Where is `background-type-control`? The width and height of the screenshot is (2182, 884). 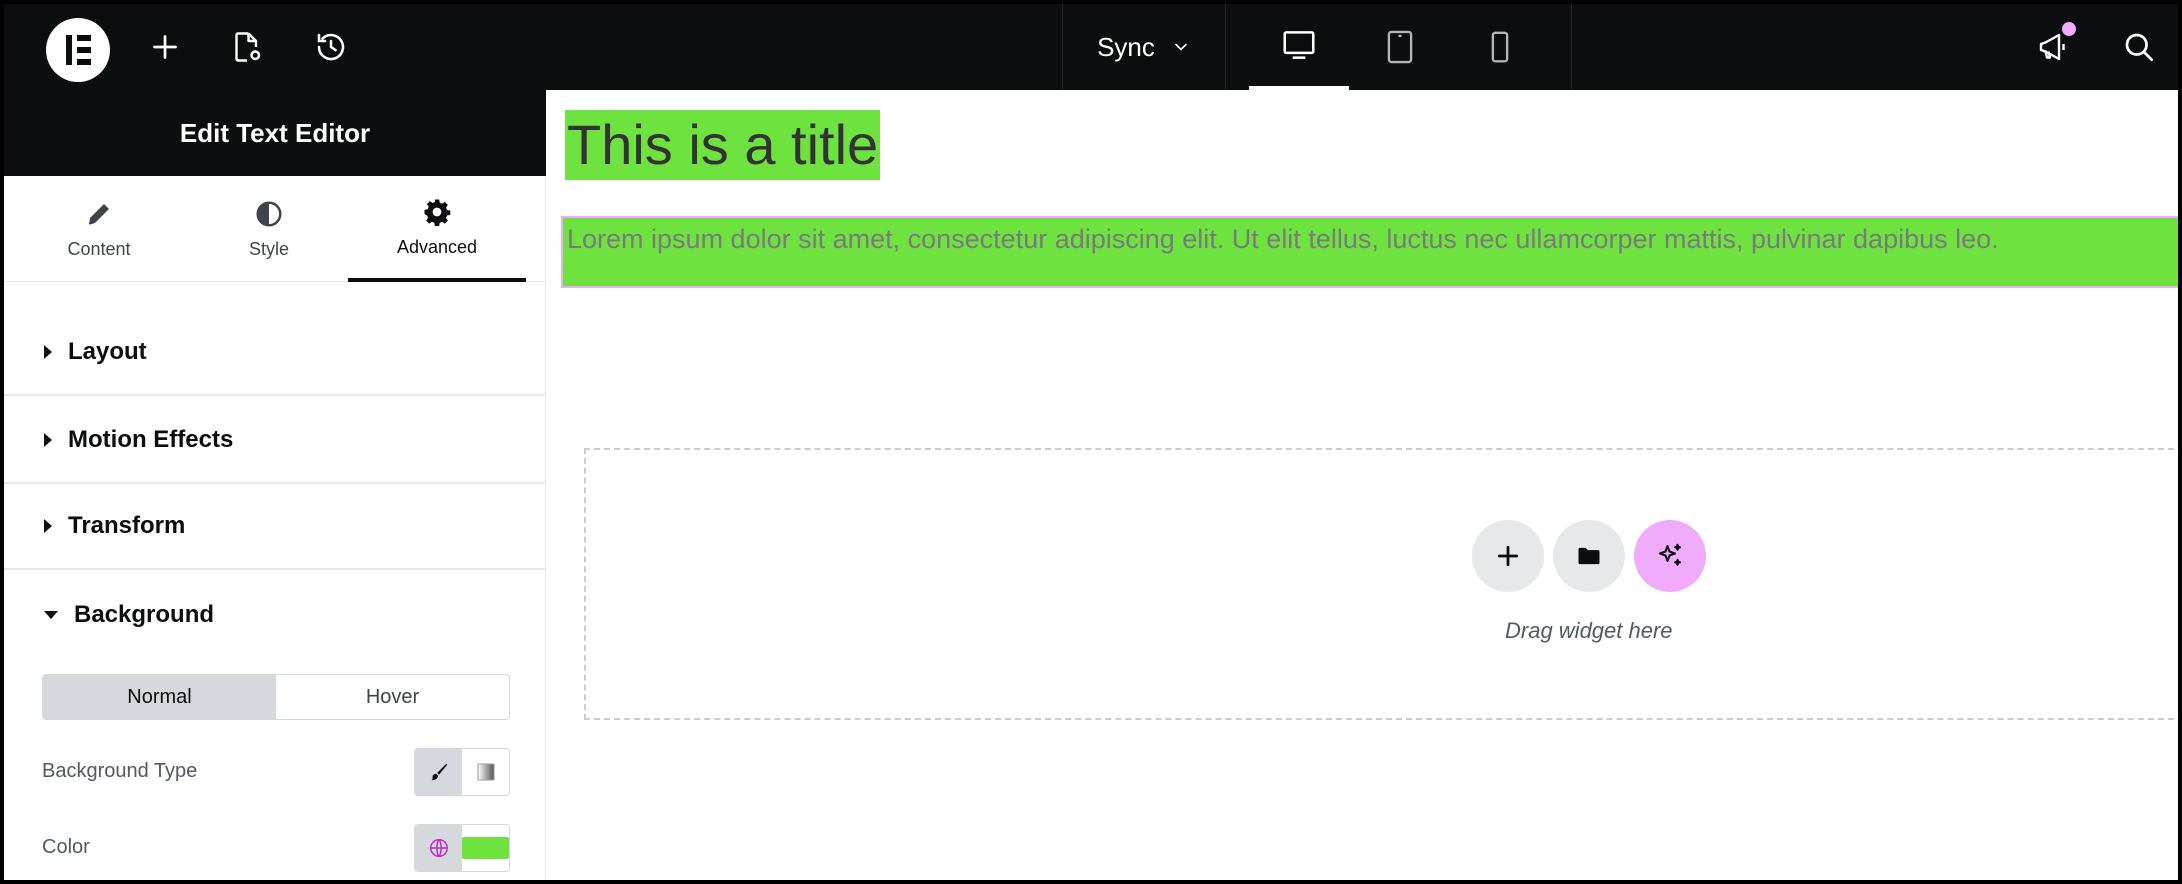 background-type-control is located at coordinates (462, 772).